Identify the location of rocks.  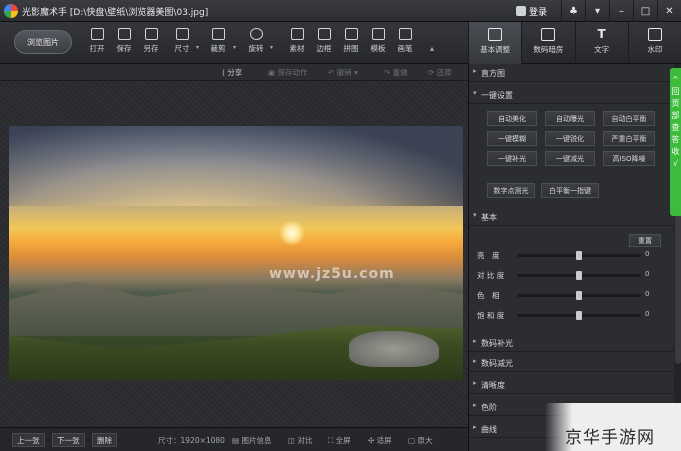
(394, 349).